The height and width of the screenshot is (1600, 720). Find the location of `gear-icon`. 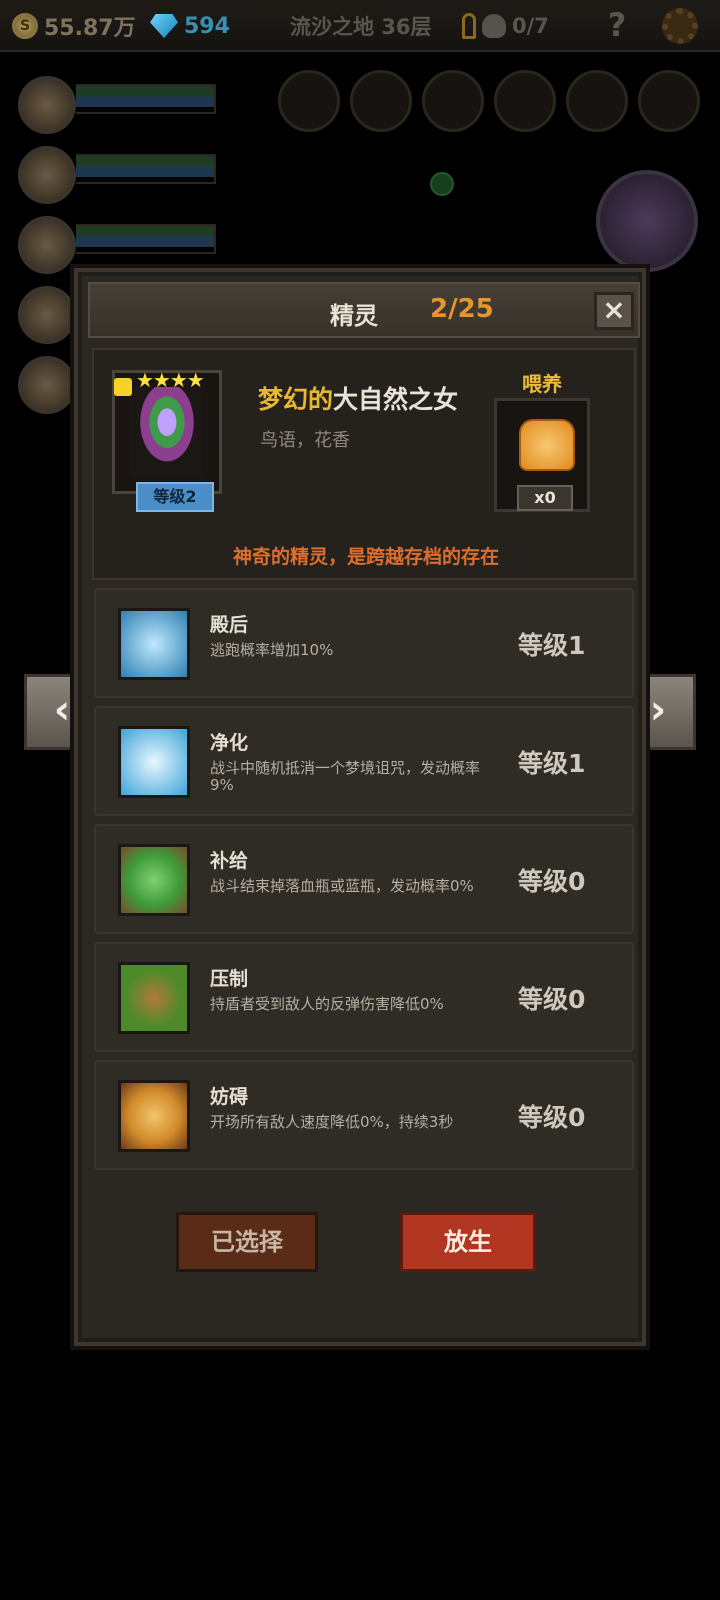

gear-icon is located at coordinates (680, 26).